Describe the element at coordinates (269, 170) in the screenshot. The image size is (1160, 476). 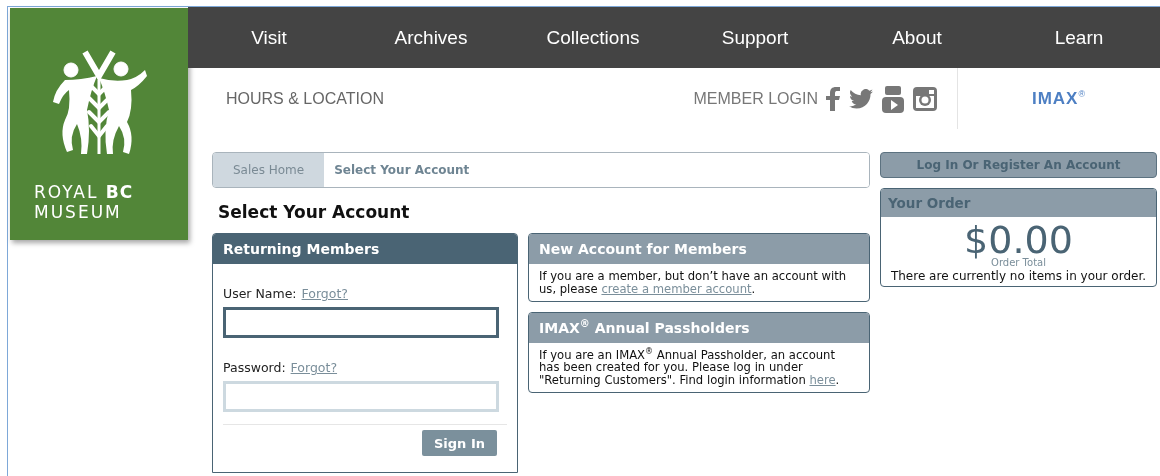
I see `breadcrumb-item: Sales Home` at that location.